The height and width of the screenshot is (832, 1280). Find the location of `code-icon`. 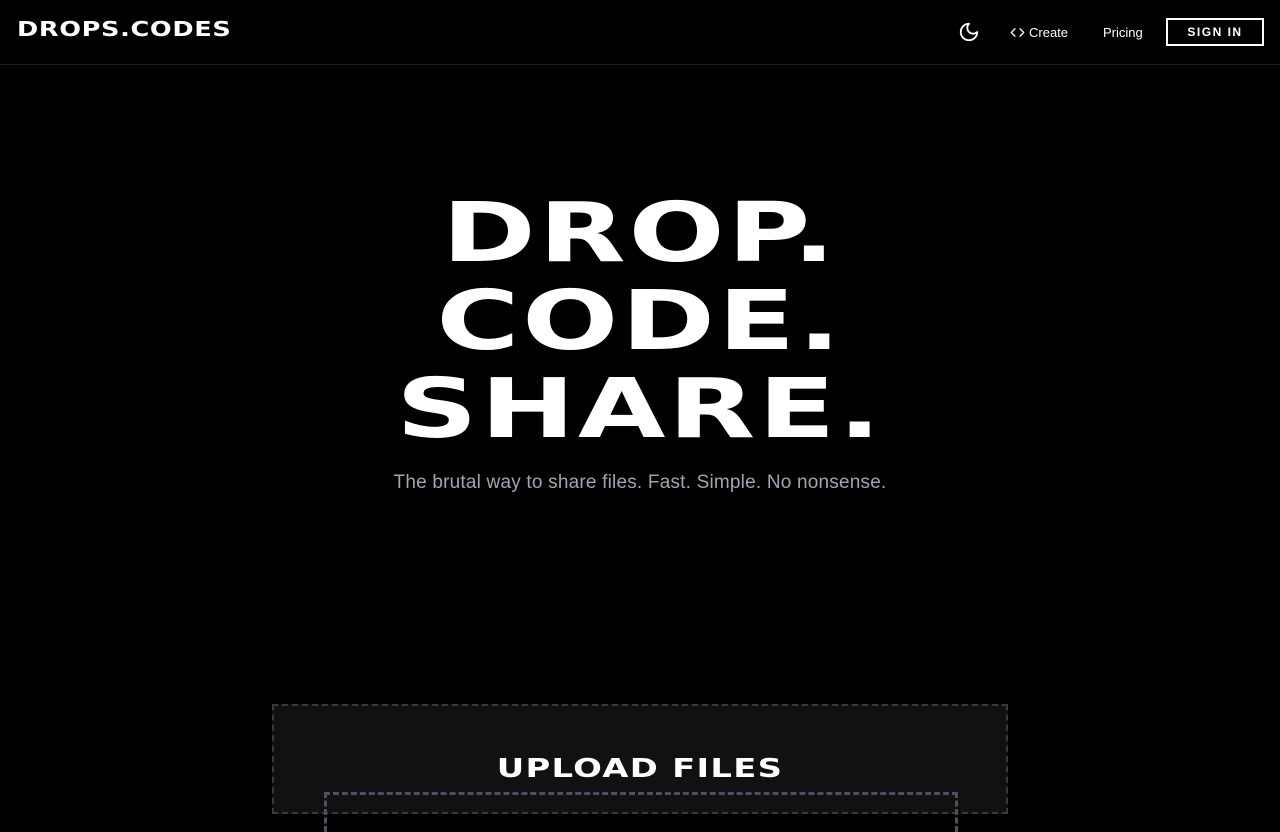

code-icon is located at coordinates (1017, 32).